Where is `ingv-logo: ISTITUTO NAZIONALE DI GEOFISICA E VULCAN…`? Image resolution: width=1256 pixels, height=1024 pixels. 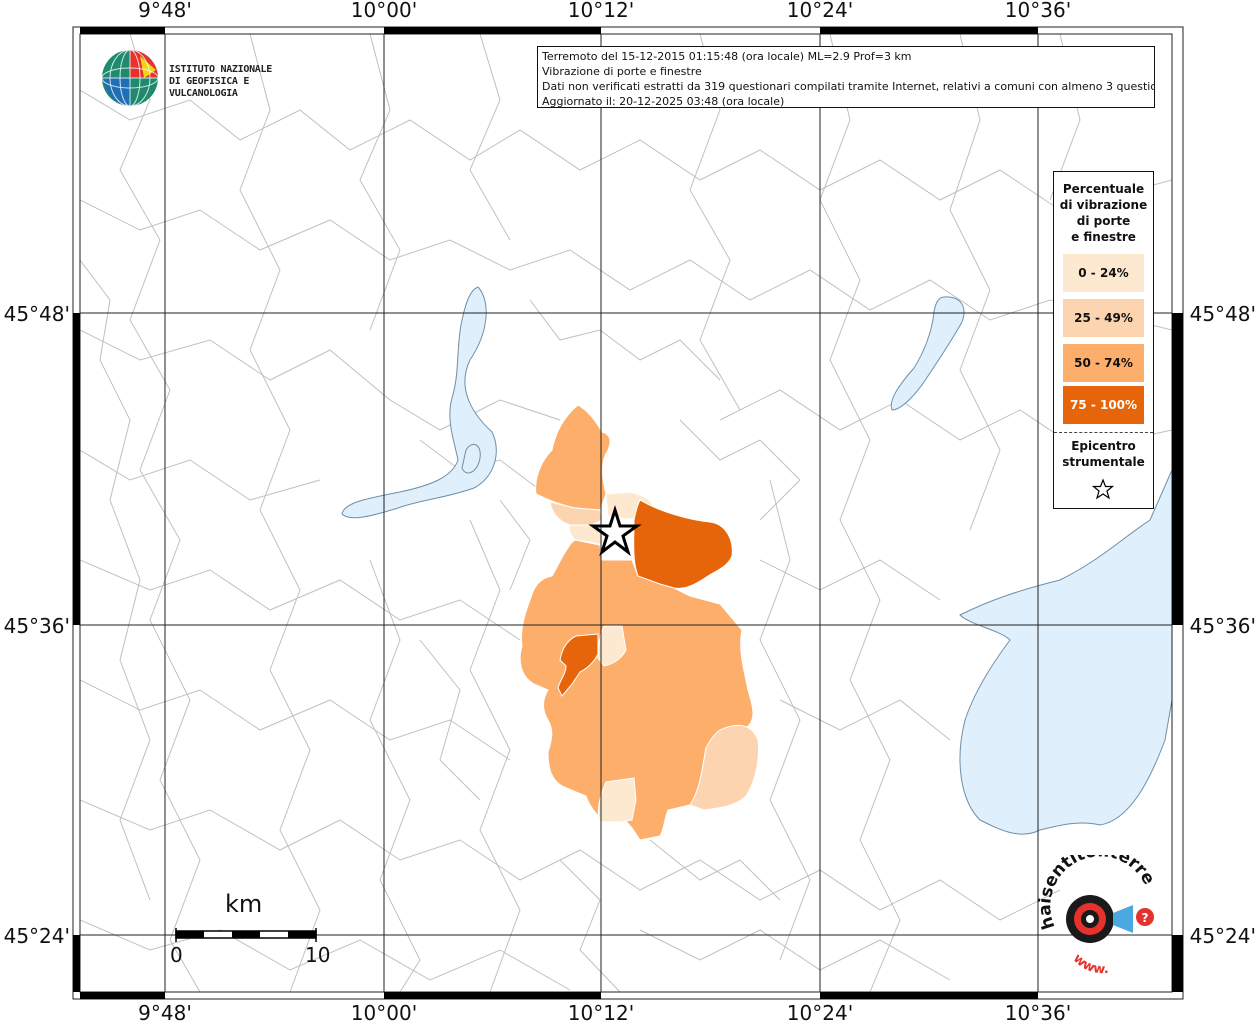 ingv-logo: ISTITUTO NAZIONALE DI GEOFISICA E VULCAN… is located at coordinates (210, 79).